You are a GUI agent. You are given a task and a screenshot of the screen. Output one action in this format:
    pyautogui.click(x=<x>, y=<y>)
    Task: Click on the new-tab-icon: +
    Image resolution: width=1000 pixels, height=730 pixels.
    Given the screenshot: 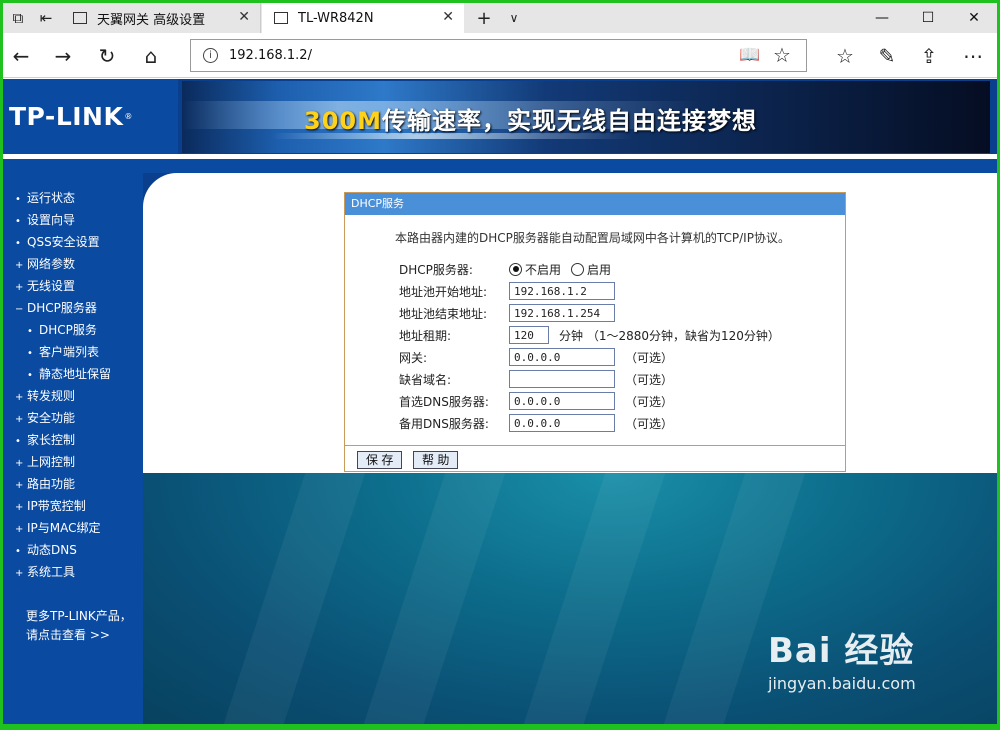 What is the action you would take?
    pyautogui.click(x=484, y=18)
    